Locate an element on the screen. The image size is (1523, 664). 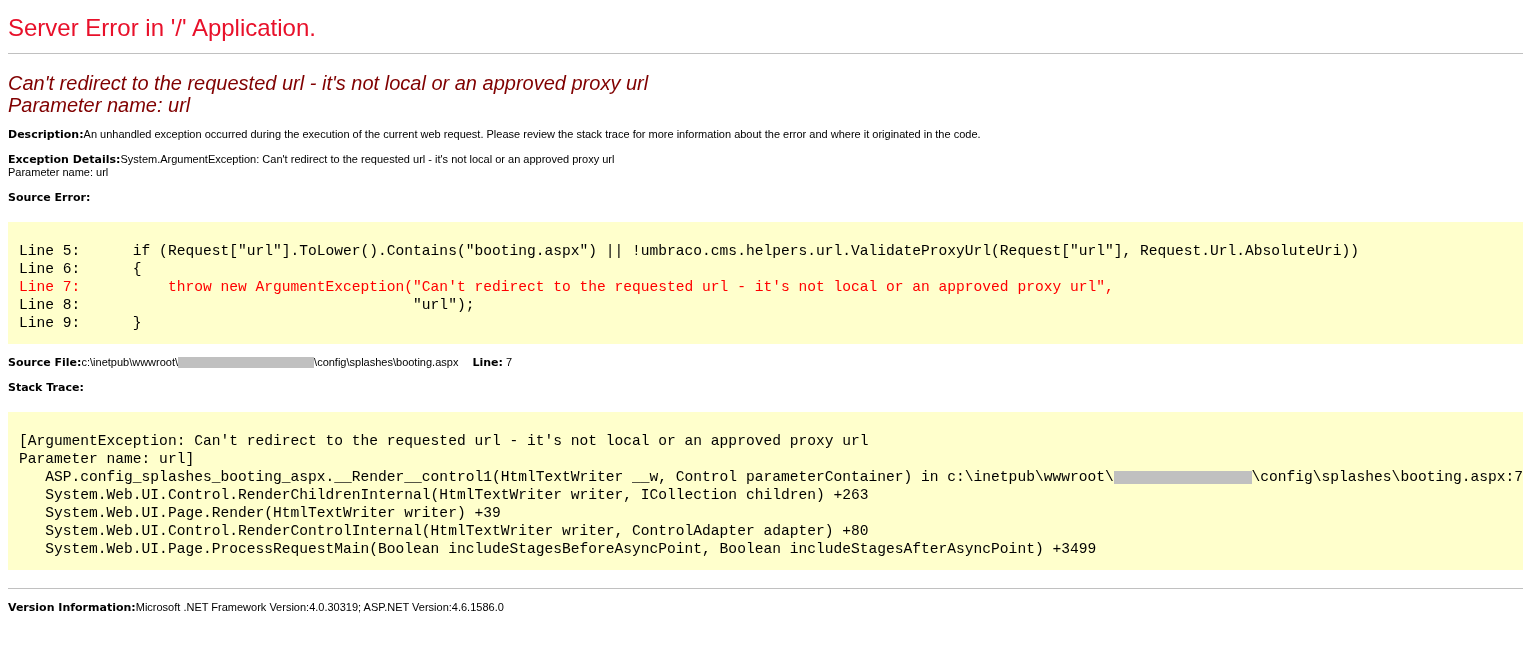
source-file-path: c:\inetpub\wwwroot\ is located at coordinates (130, 362).